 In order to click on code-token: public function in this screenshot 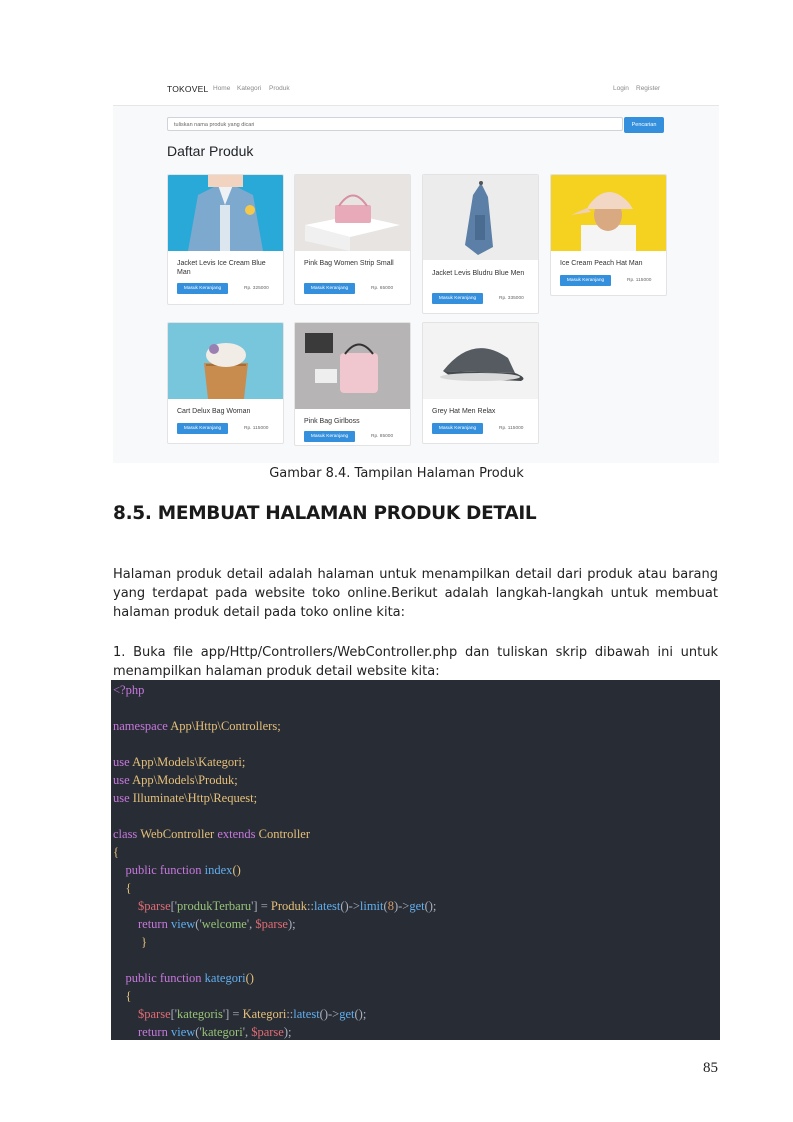, I will do `click(159, 870)`.